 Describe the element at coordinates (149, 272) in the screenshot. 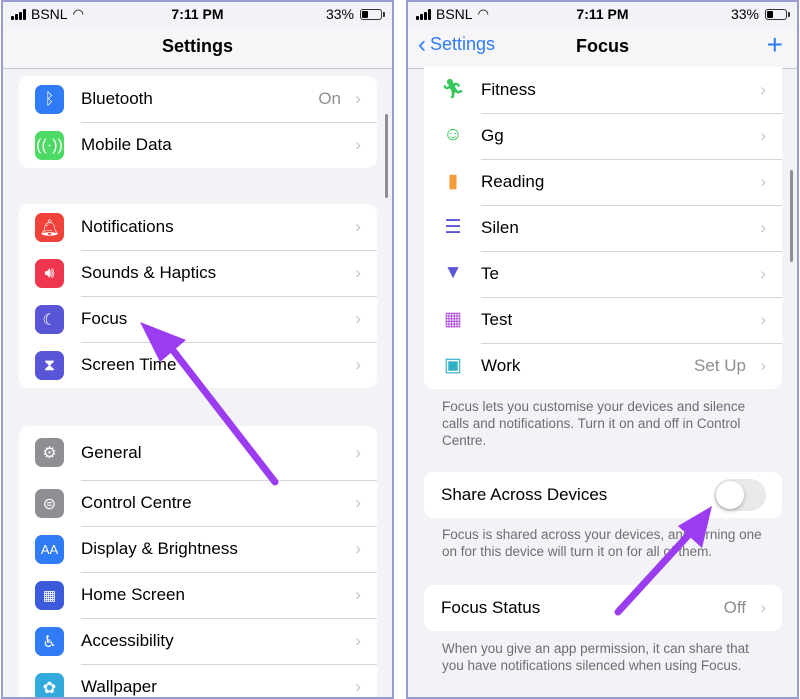

I see `row-label: Sounds & Haptics` at that location.